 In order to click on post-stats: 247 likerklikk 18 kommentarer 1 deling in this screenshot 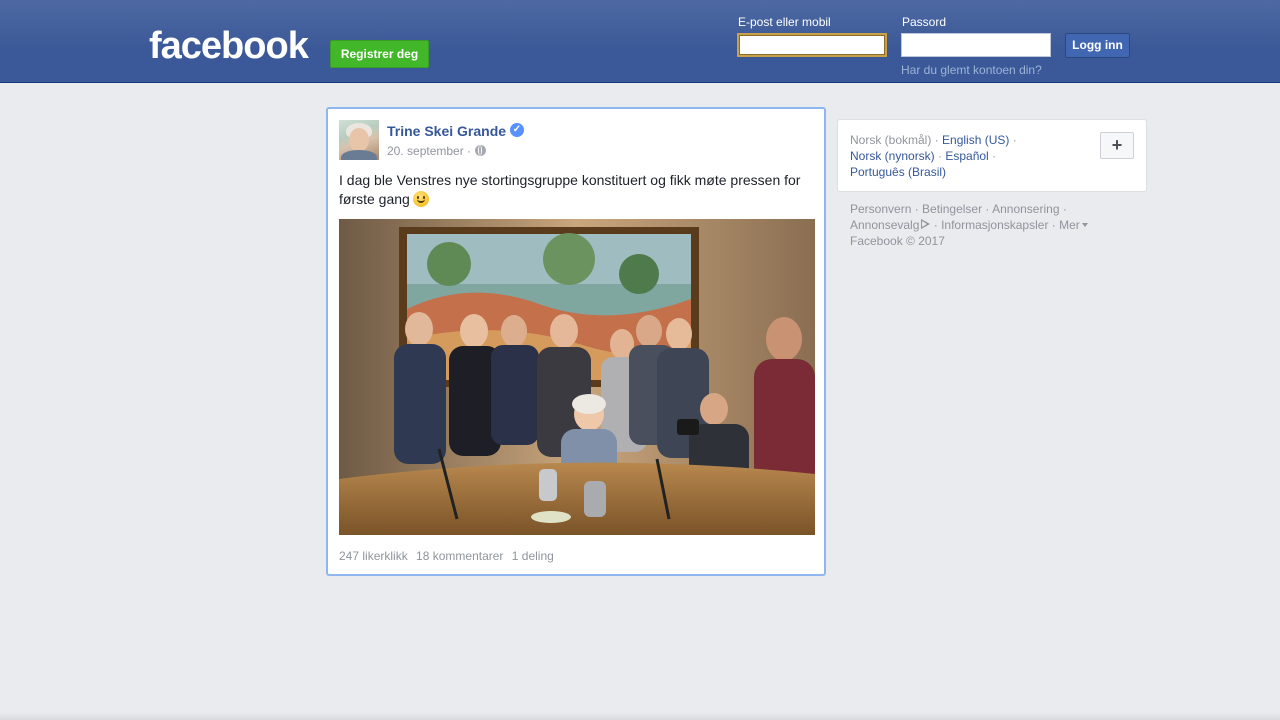, I will do `click(449, 556)`.